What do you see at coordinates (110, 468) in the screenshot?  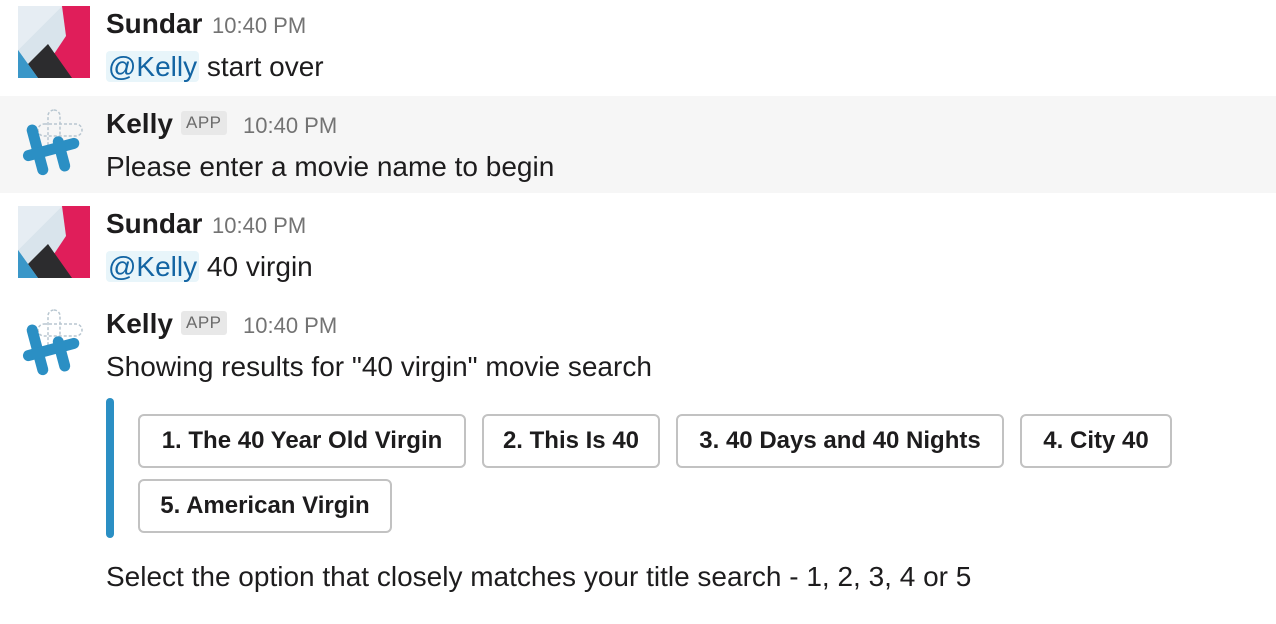 I see `attachment-bar` at bounding box center [110, 468].